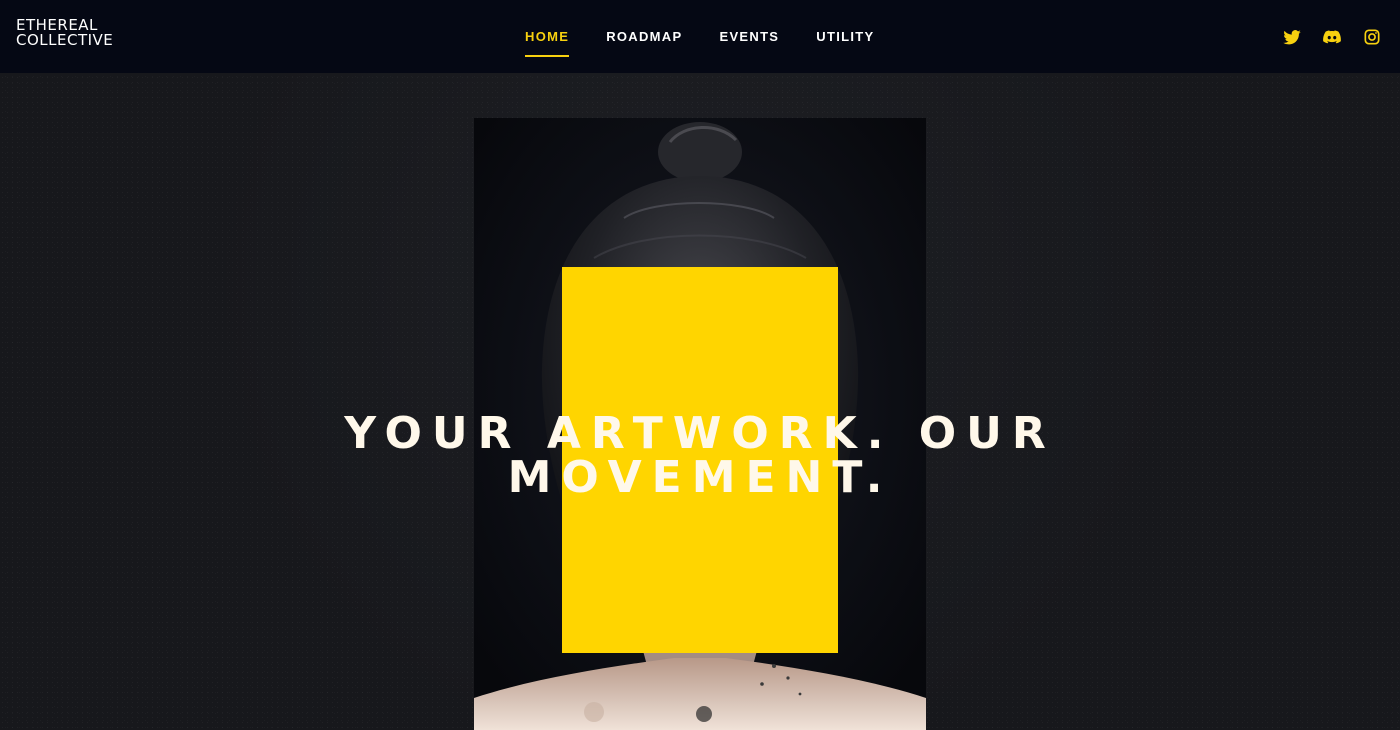 The height and width of the screenshot is (730, 1400). Describe the element at coordinates (700, 478) in the screenshot. I see `hero-headline-line-2: MOVEMENT.` at that location.